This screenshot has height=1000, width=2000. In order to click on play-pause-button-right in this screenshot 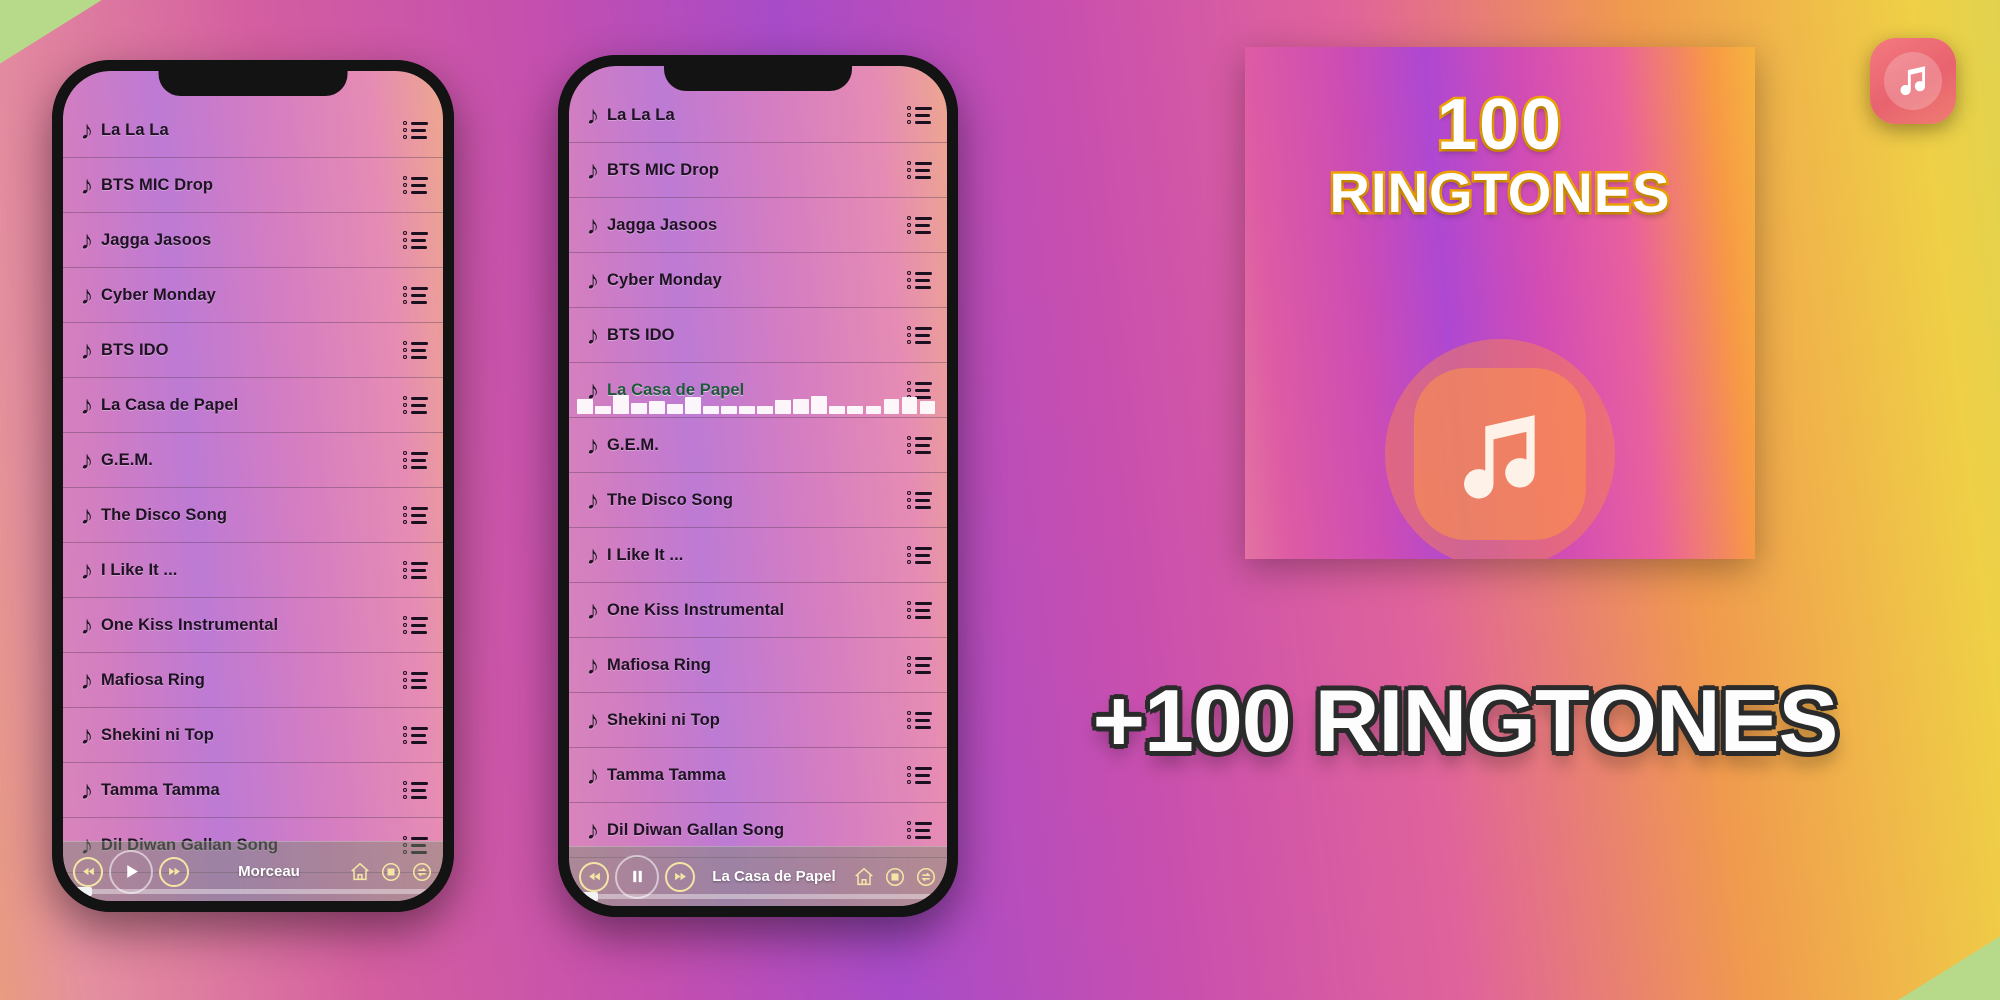, I will do `click(637, 876)`.